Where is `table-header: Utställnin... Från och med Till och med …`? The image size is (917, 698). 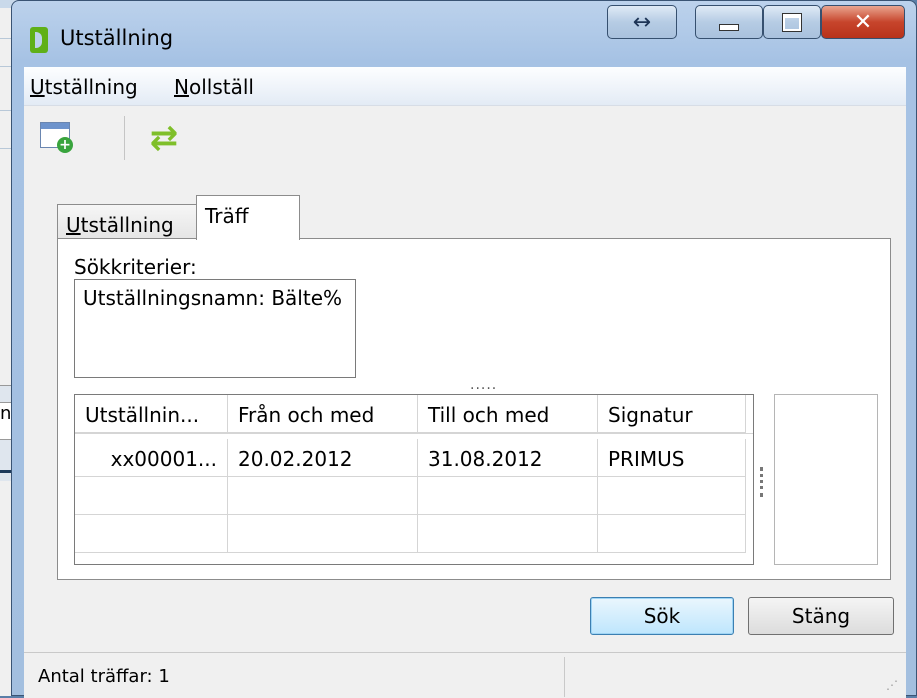 table-header: Utställnin... Från och med Till och med … is located at coordinates (414, 414).